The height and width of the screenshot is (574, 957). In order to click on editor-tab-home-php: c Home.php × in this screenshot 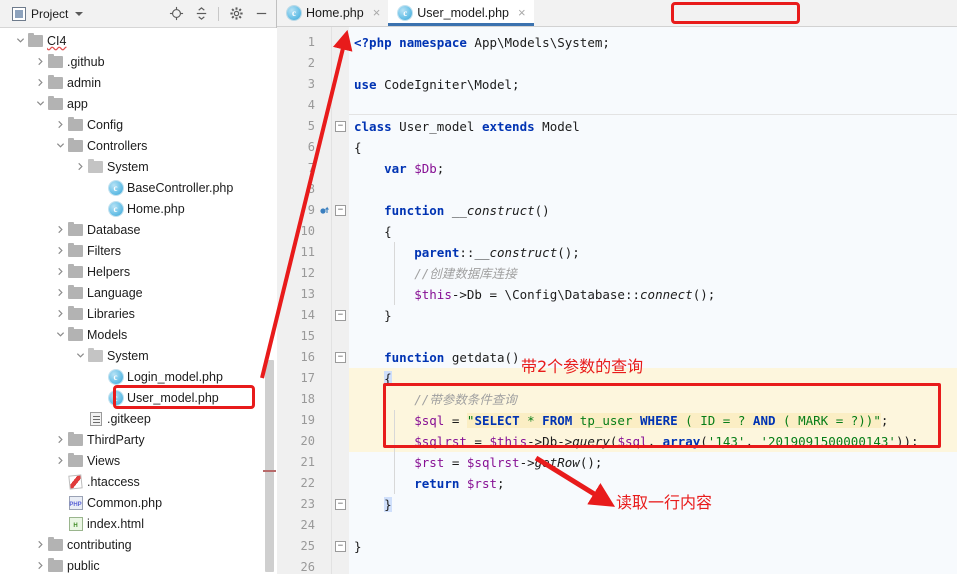, I will do `click(333, 13)`.